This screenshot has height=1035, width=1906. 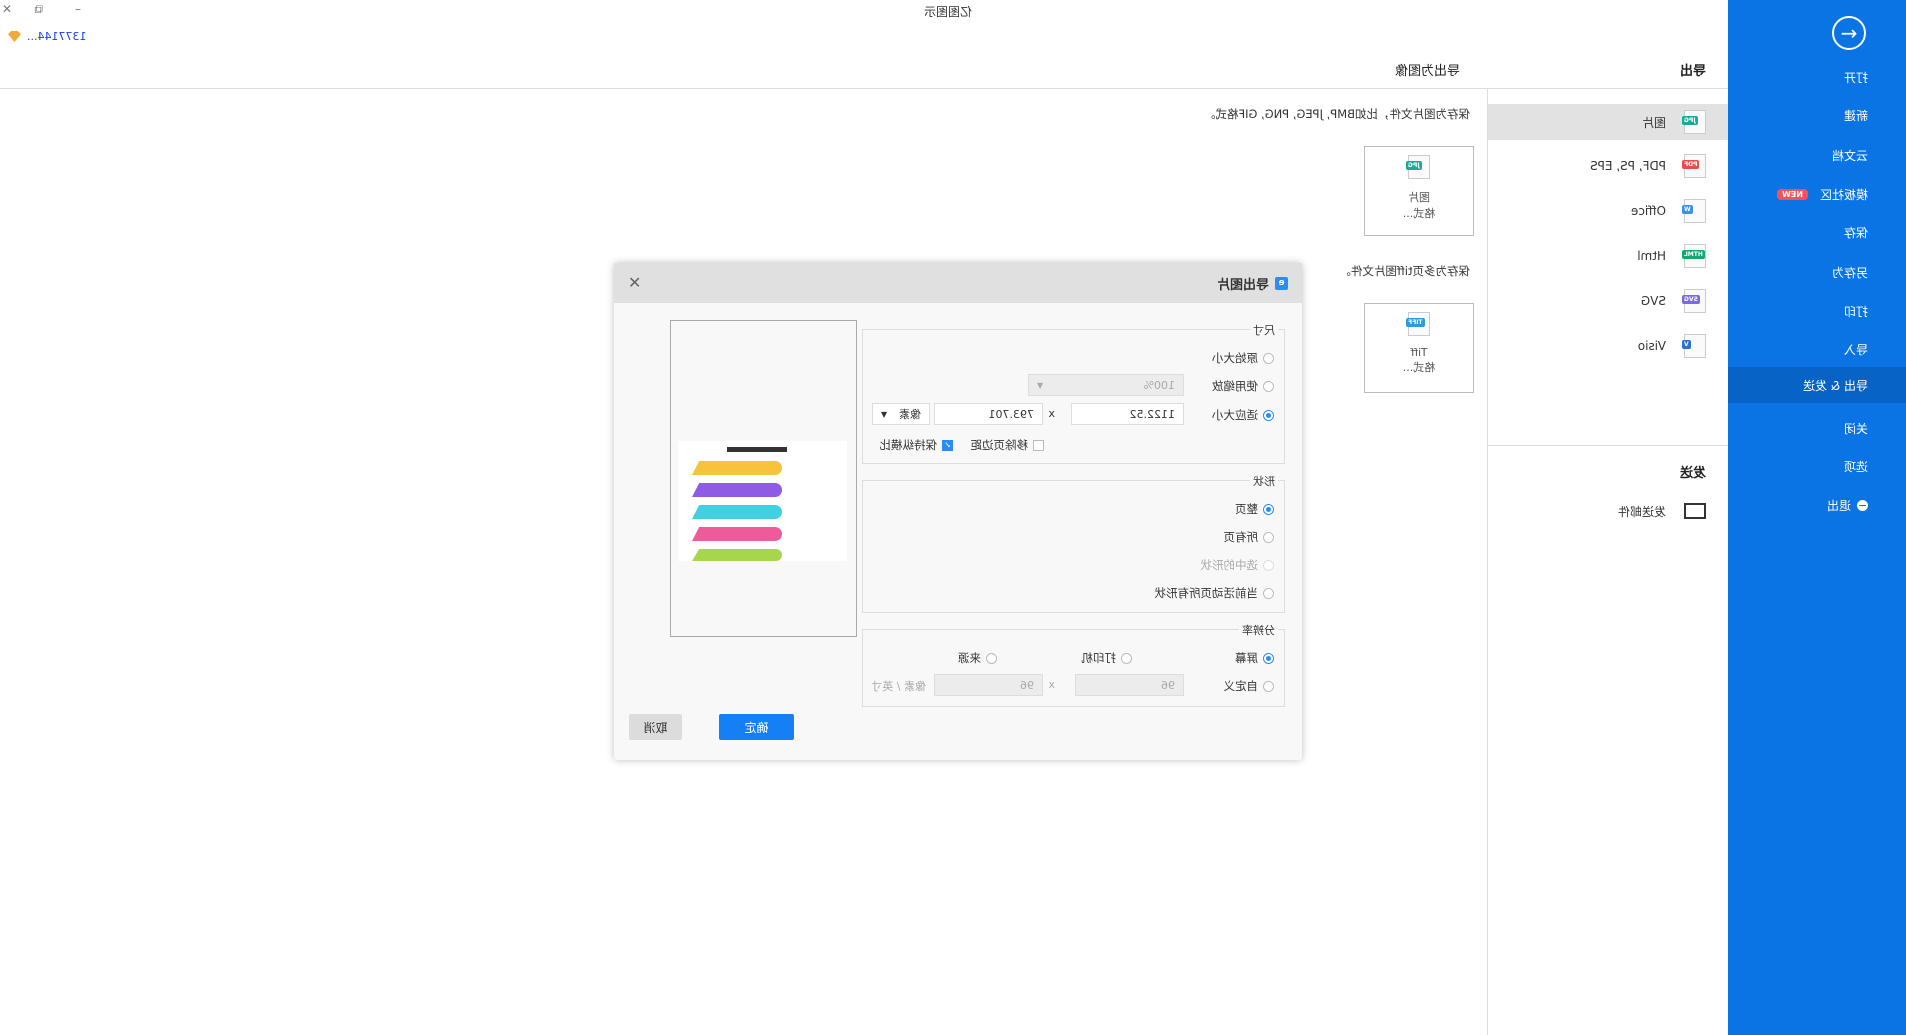 What do you see at coordinates (916, 445) in the screenshot?
I see `keep-ratio-checkbox: ✓ 保持纵横比` at bounding box center [916, 445].